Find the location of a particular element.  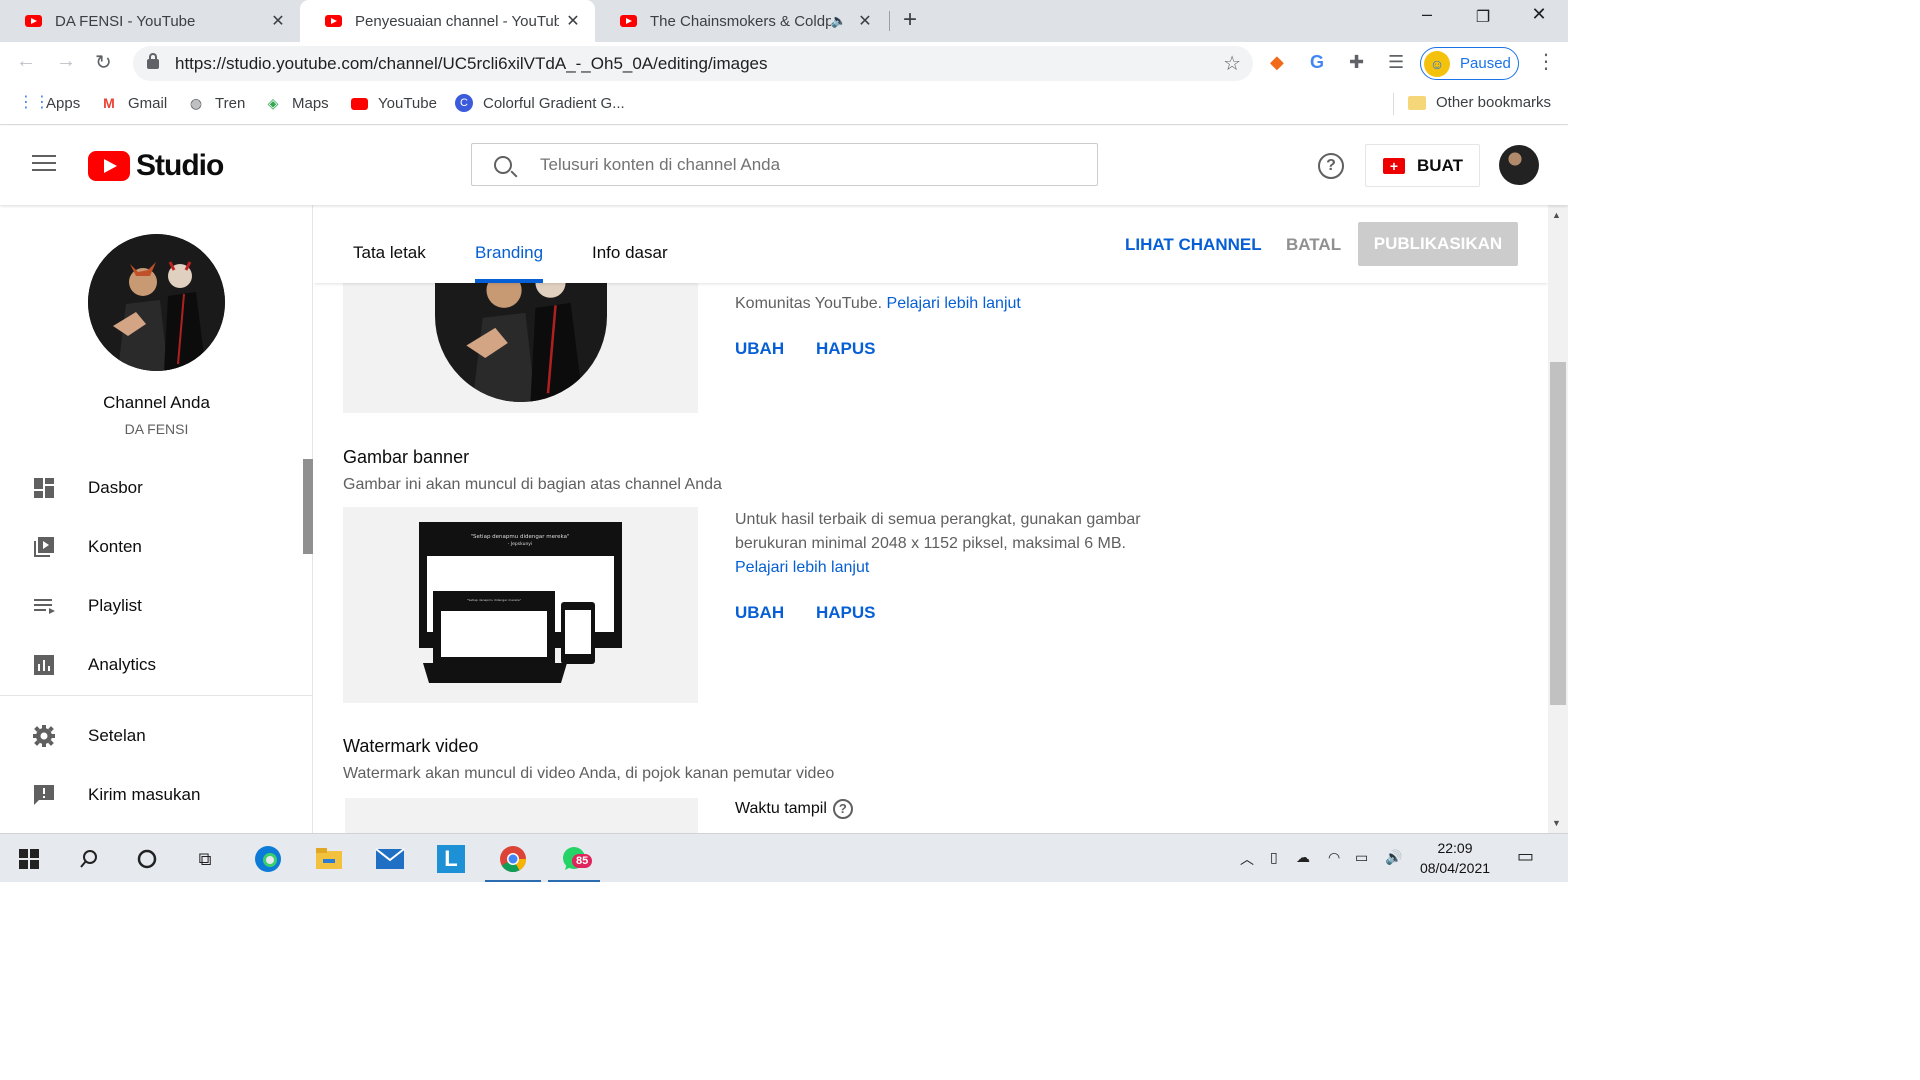

reload-icon: ↻ is located at coordinates (103, 62).